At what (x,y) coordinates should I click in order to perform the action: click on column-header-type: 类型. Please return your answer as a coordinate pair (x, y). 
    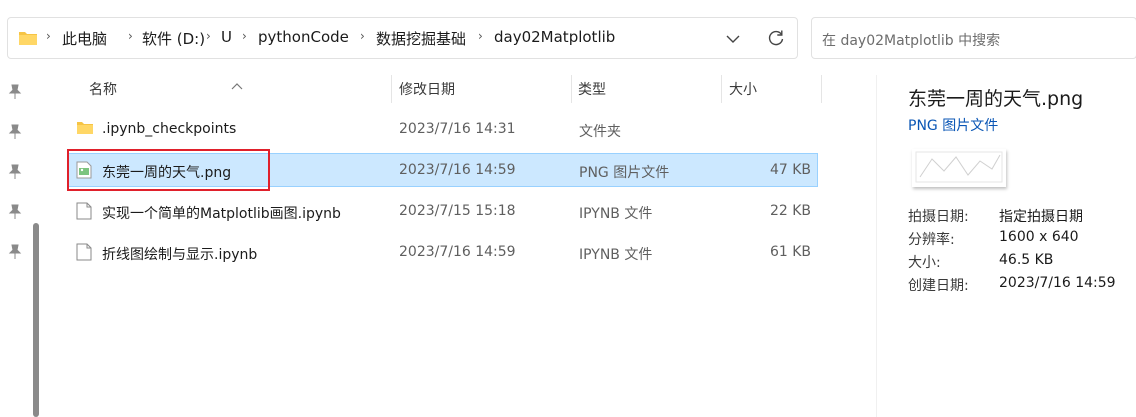
    Looking at the image, I should click on (592, 89).